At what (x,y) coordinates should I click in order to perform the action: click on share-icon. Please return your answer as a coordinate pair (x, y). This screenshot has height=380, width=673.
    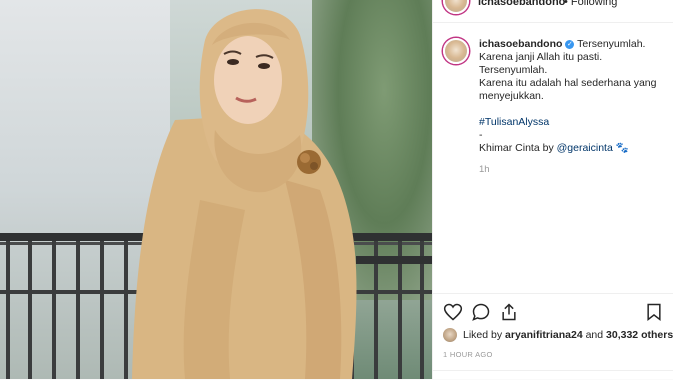
    Looking at the image, I should click on (509, 312).